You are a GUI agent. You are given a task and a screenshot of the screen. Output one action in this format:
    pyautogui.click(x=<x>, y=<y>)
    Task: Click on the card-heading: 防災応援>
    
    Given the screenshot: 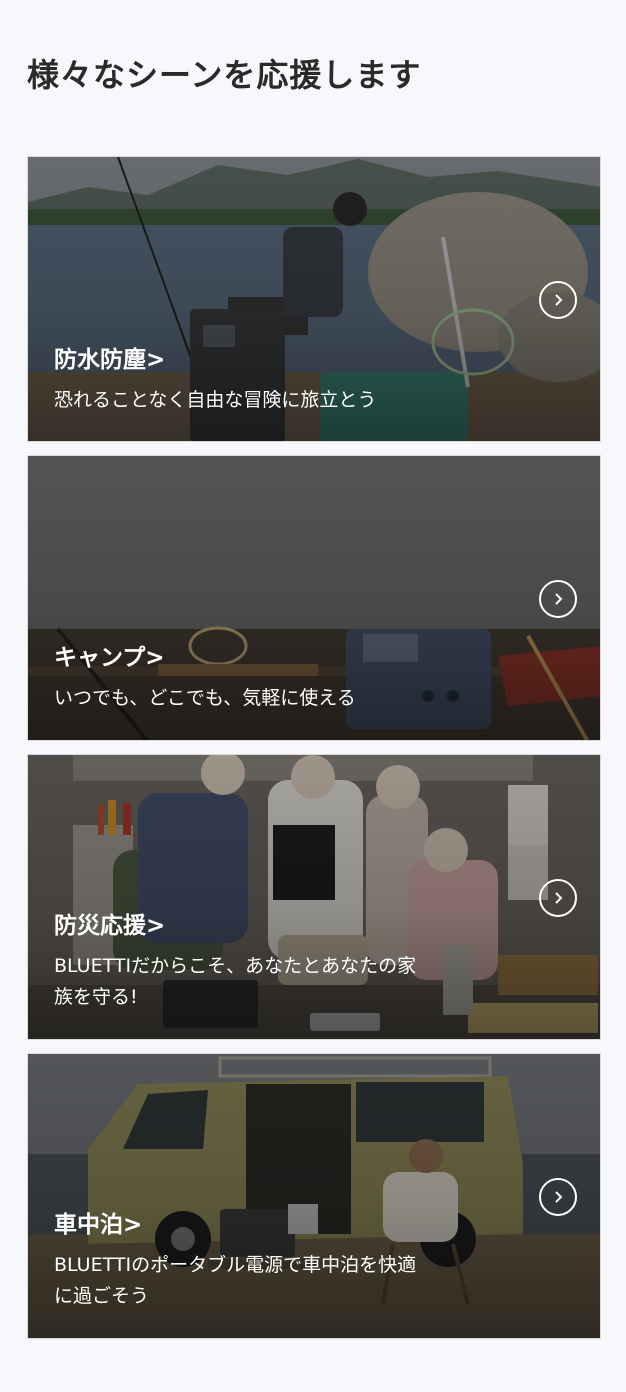 What is the action you would take?
    pyautogui.click(x=110, y=926)
    